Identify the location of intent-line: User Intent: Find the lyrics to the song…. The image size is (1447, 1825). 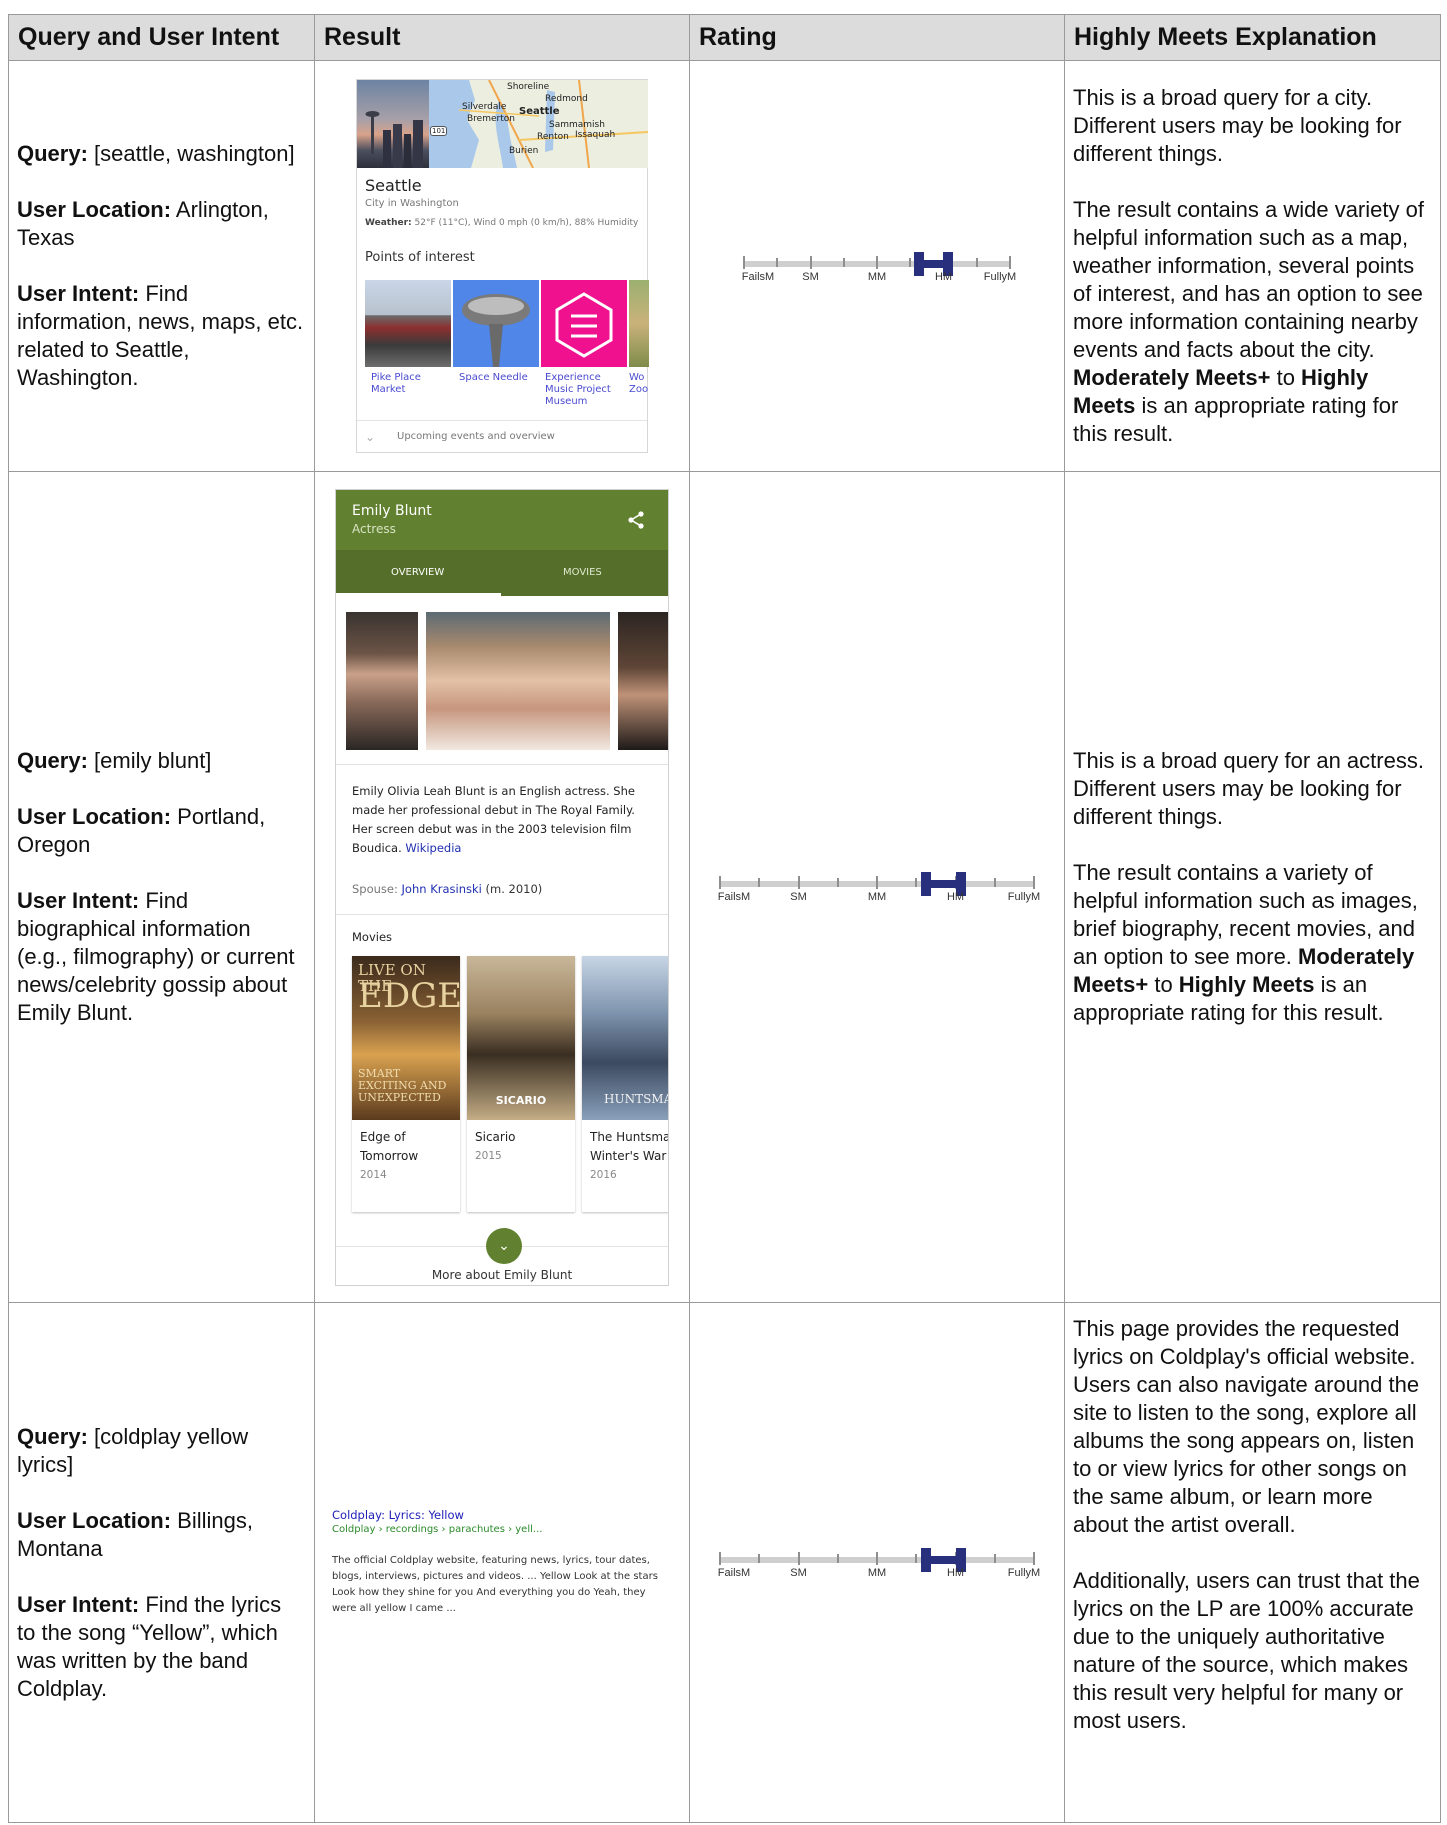
(149, 1646).